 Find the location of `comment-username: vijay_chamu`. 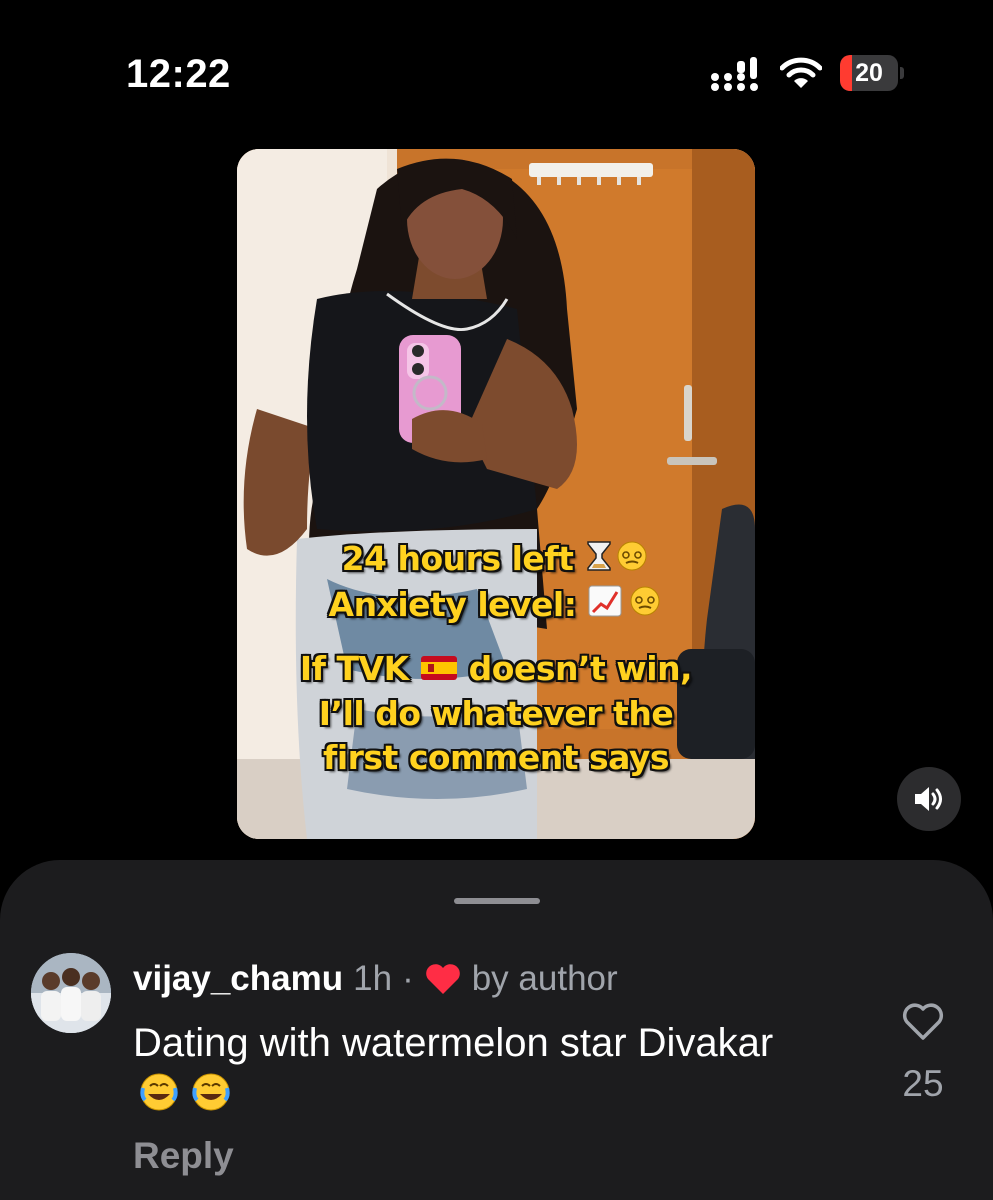

comment-username: vijay_chamu is located at coordinates (238, 979).